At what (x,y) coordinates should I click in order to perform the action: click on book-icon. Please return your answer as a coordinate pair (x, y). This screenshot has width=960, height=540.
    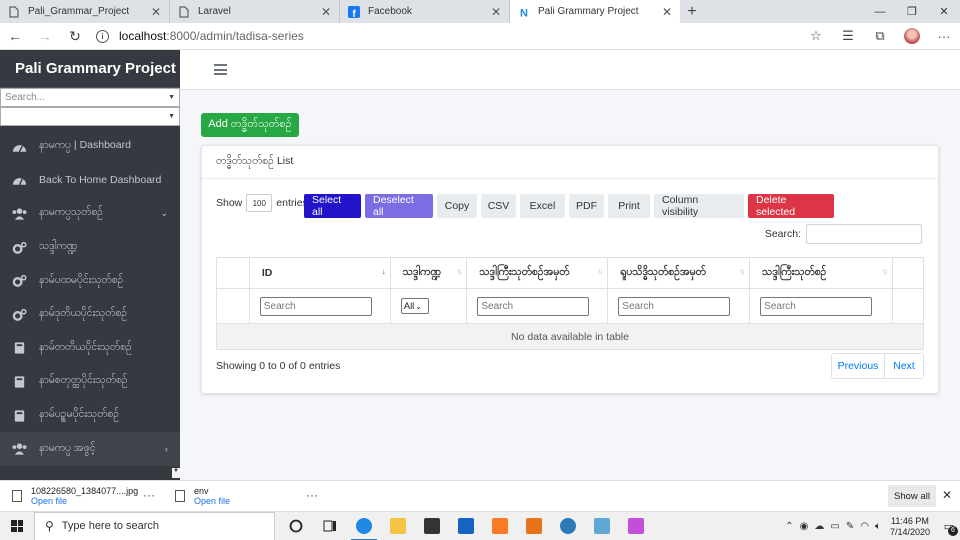
    Looking at the image, I should click on (19, 348).